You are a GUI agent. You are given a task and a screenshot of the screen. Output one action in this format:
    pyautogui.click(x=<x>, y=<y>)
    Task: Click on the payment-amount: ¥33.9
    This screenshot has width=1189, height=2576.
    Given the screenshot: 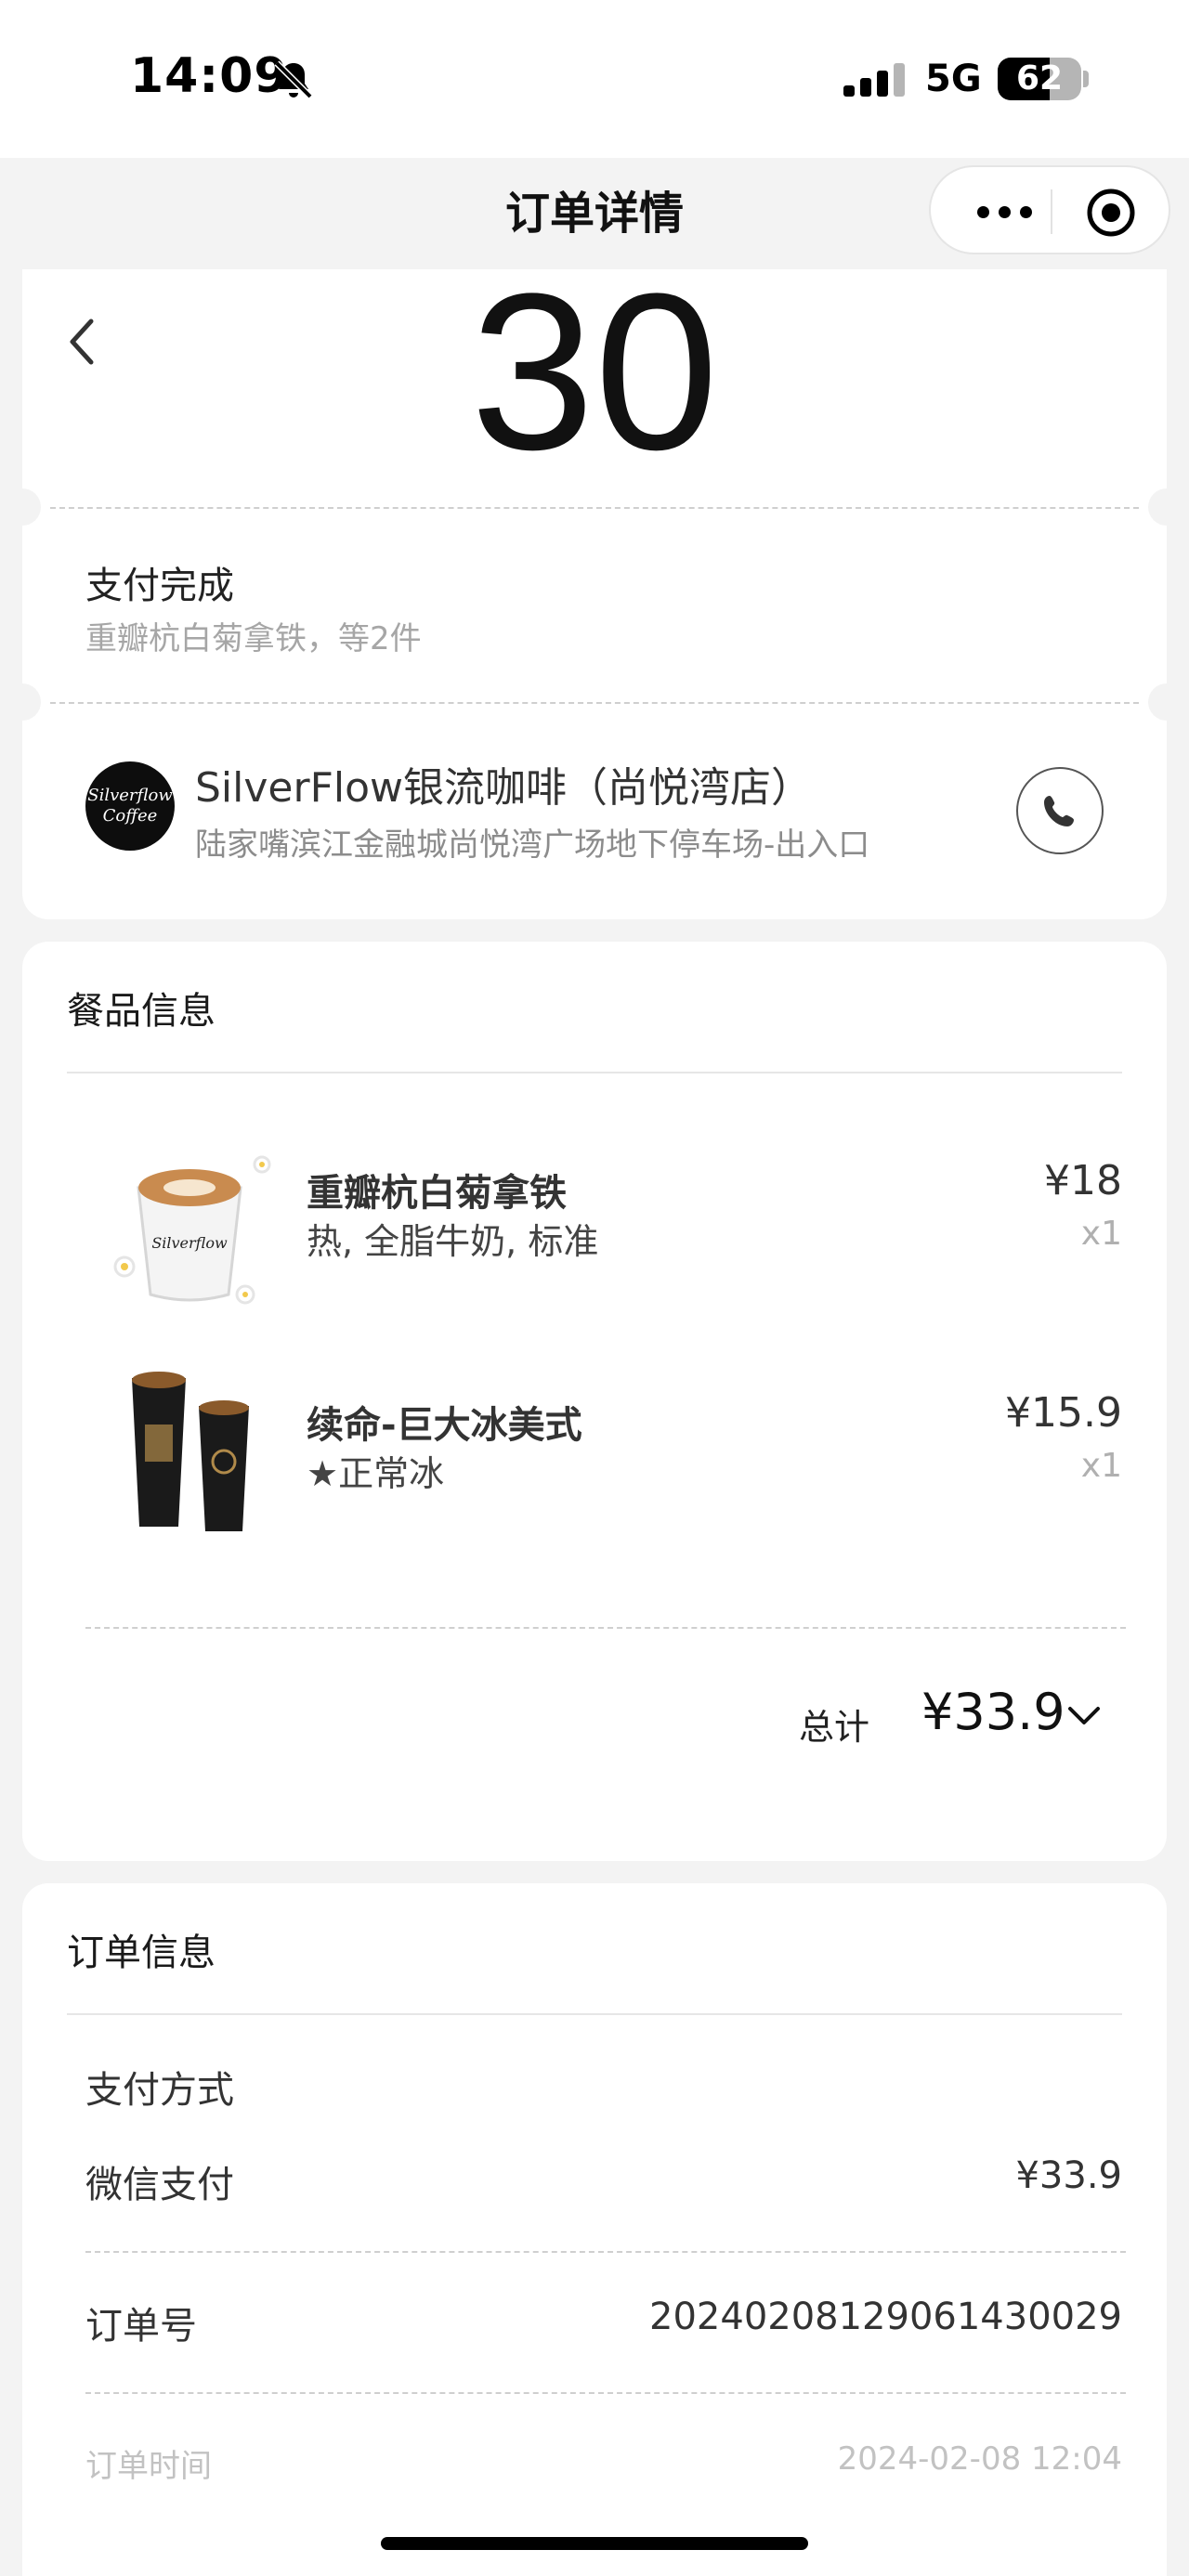 What is the action you would take?
    pyautogui.click(x=1068, y=2175)
    